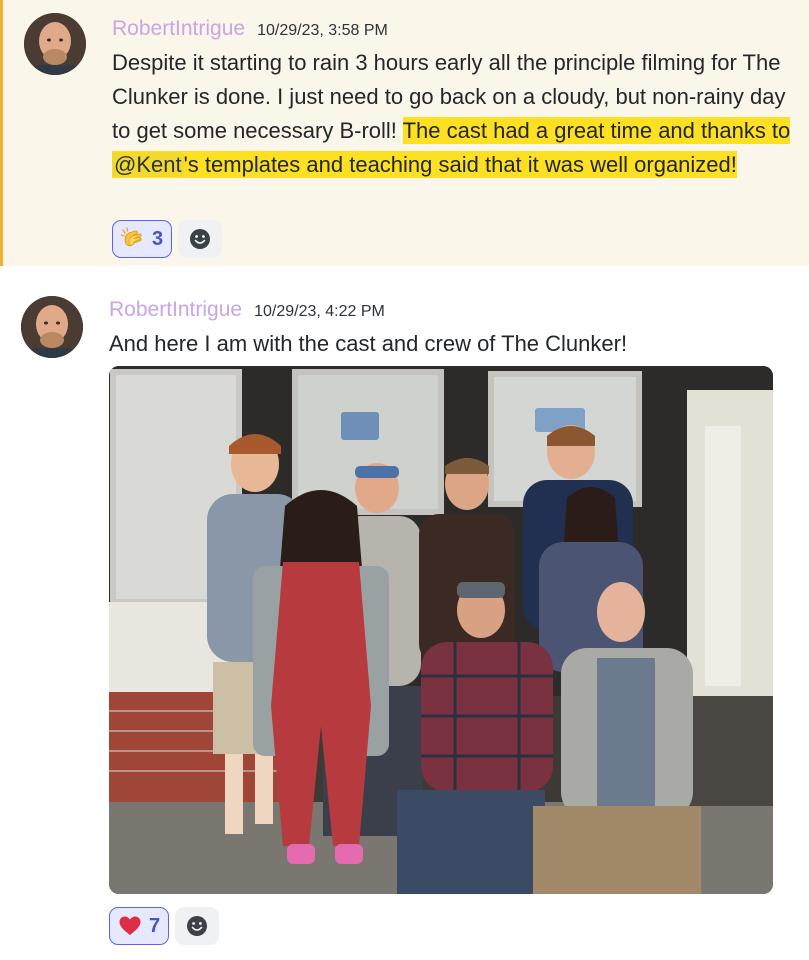  Describe the element at coordinates (130, 926) in the screenshot. I see `red-heart-icon` at that location.